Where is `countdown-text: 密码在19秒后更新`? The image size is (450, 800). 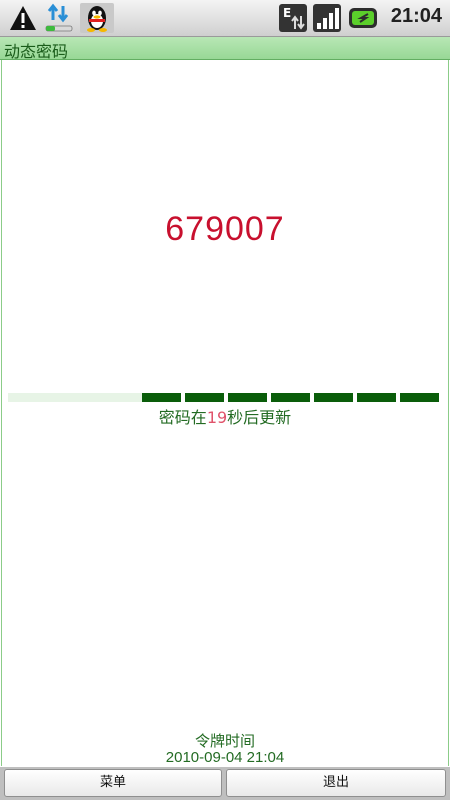 countdown-text: 密码在19秒后更新 is located at coordinates (225, 416).